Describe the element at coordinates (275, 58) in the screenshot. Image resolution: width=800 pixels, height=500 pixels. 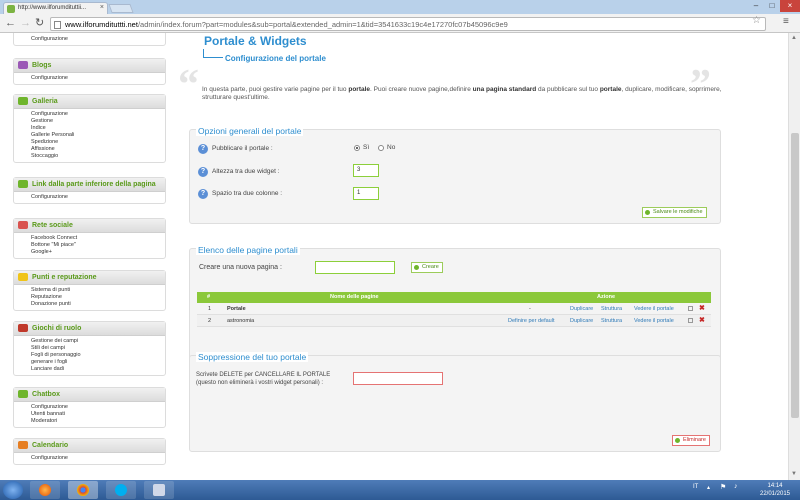
I see `page-subtitle: Configurazione del portale` at that location.